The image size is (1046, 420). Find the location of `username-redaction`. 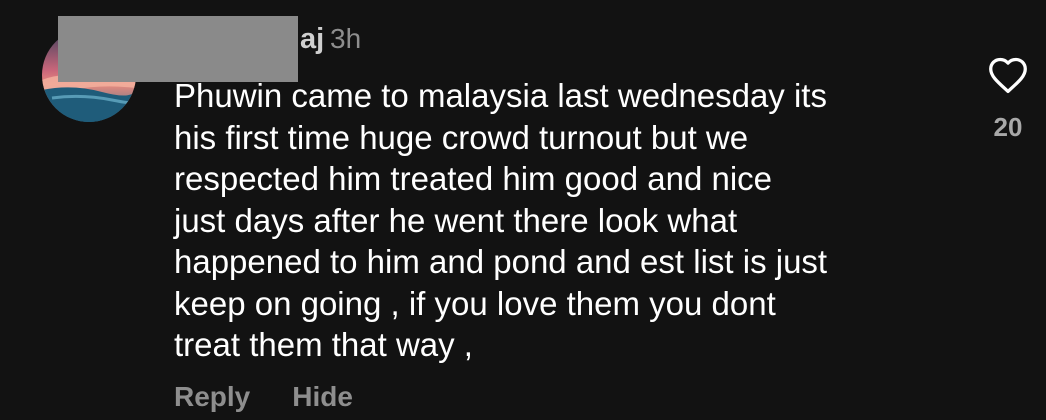

username-redaction is located at coordinates (178, 49).